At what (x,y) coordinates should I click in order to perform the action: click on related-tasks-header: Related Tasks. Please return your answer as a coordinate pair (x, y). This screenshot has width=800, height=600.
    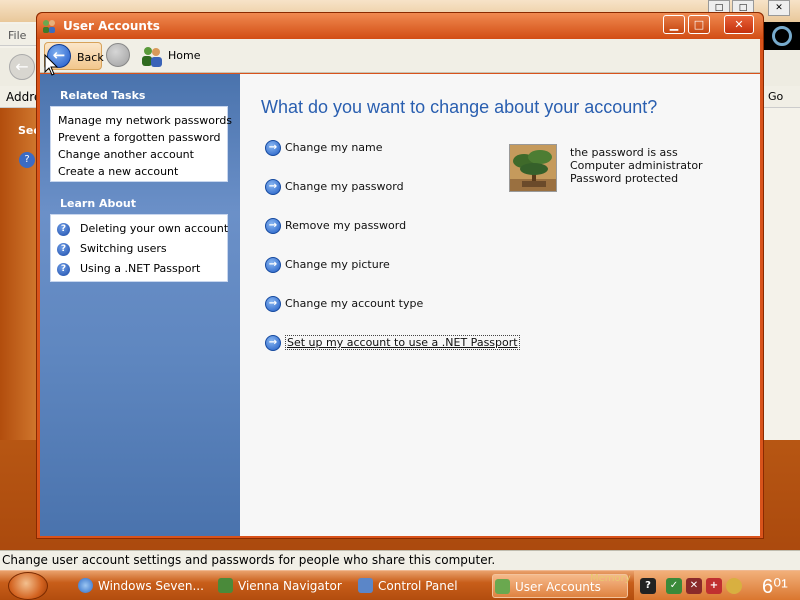
    Looking at the image, I should click on (103, 95).